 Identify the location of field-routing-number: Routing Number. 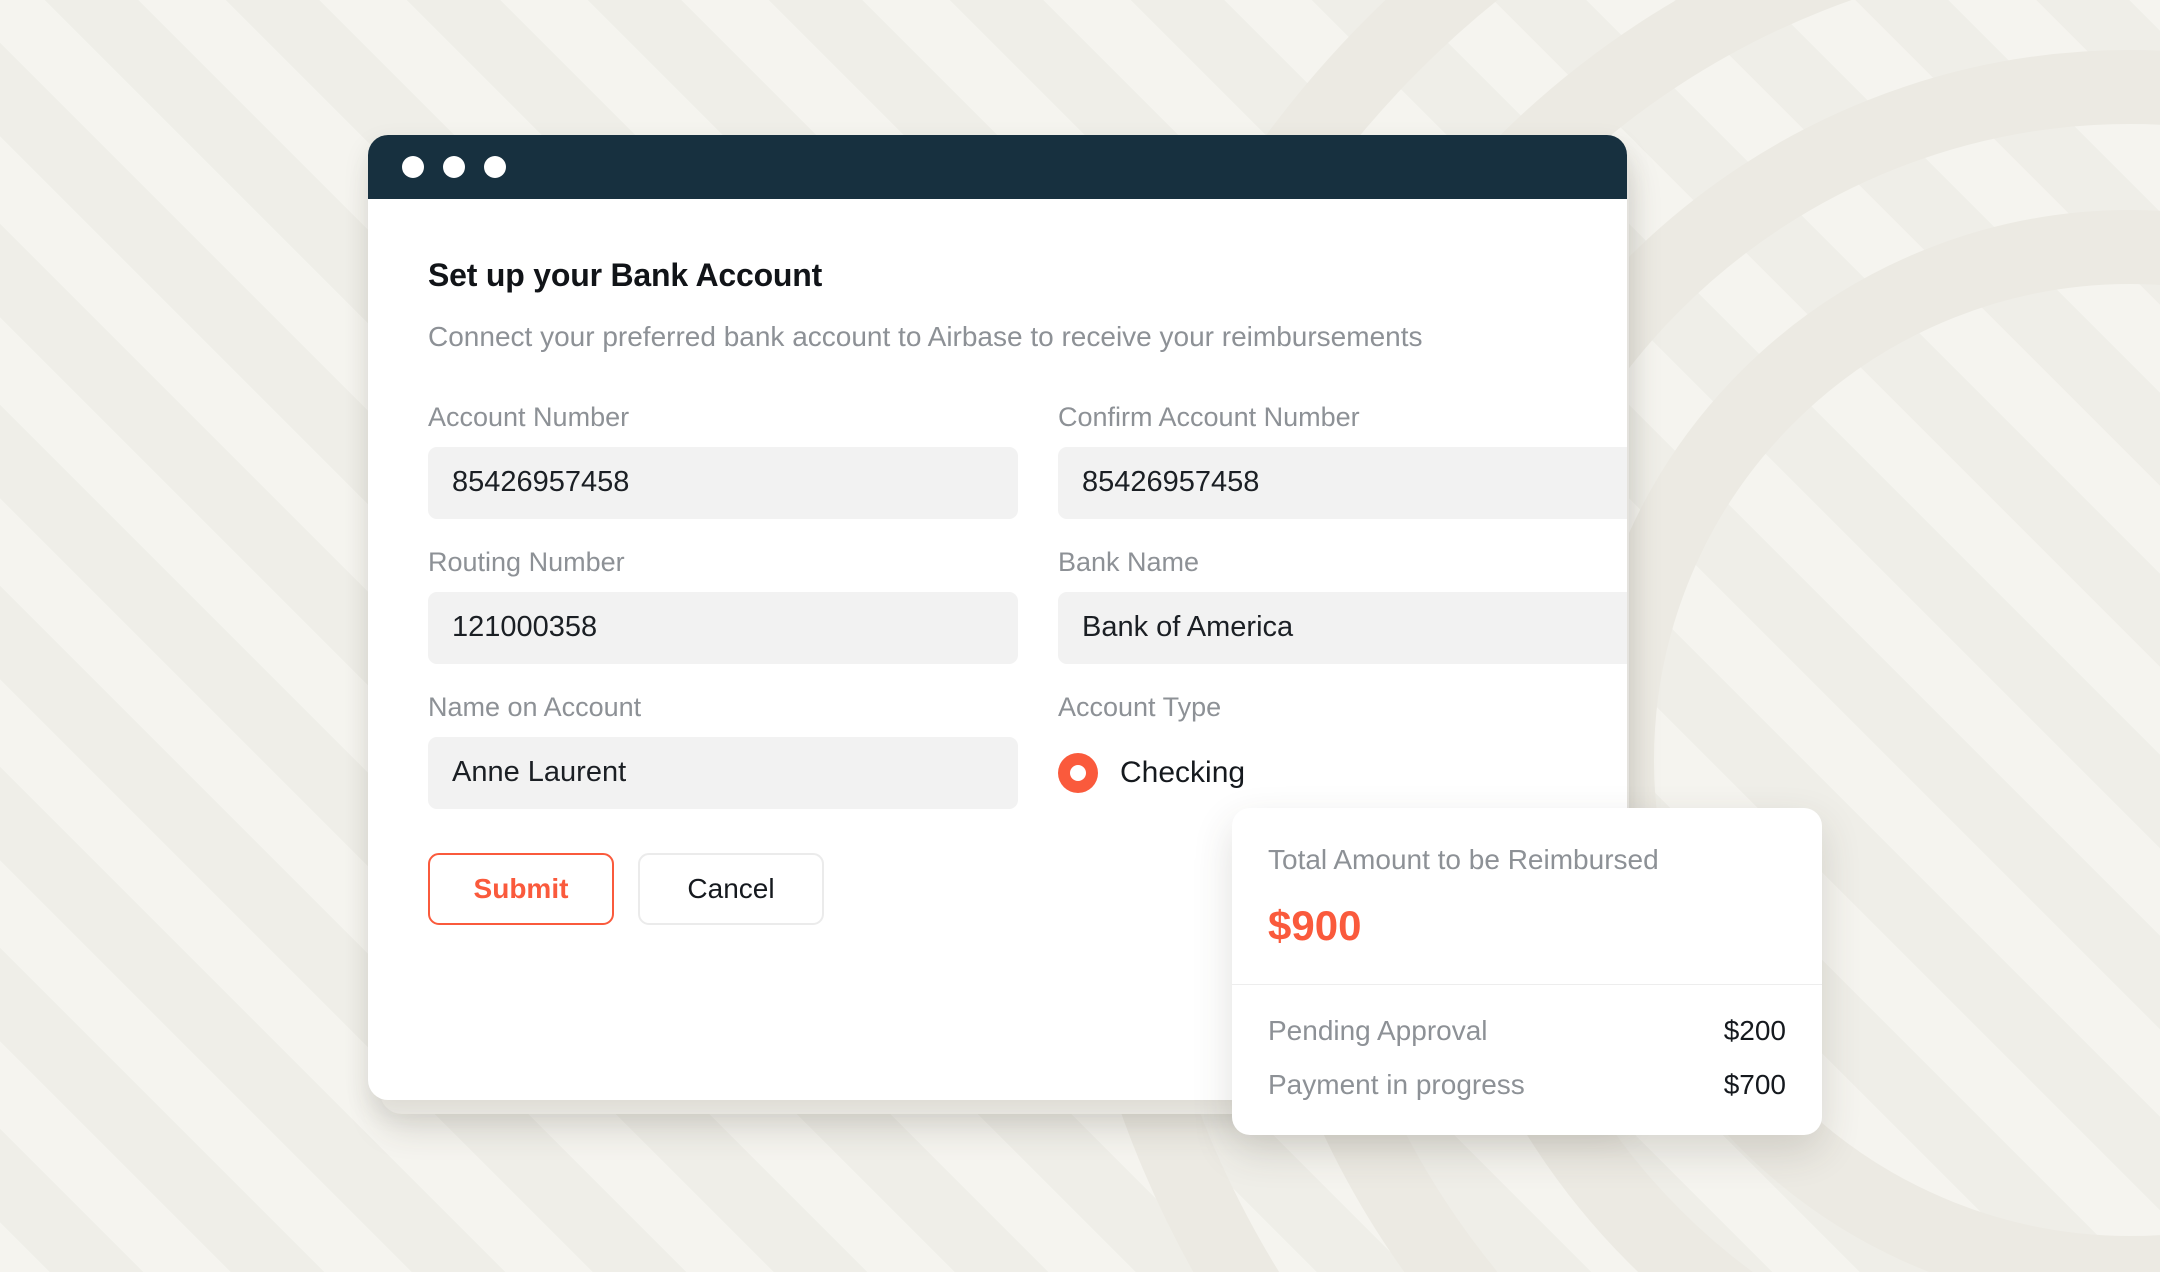
(723, 605).